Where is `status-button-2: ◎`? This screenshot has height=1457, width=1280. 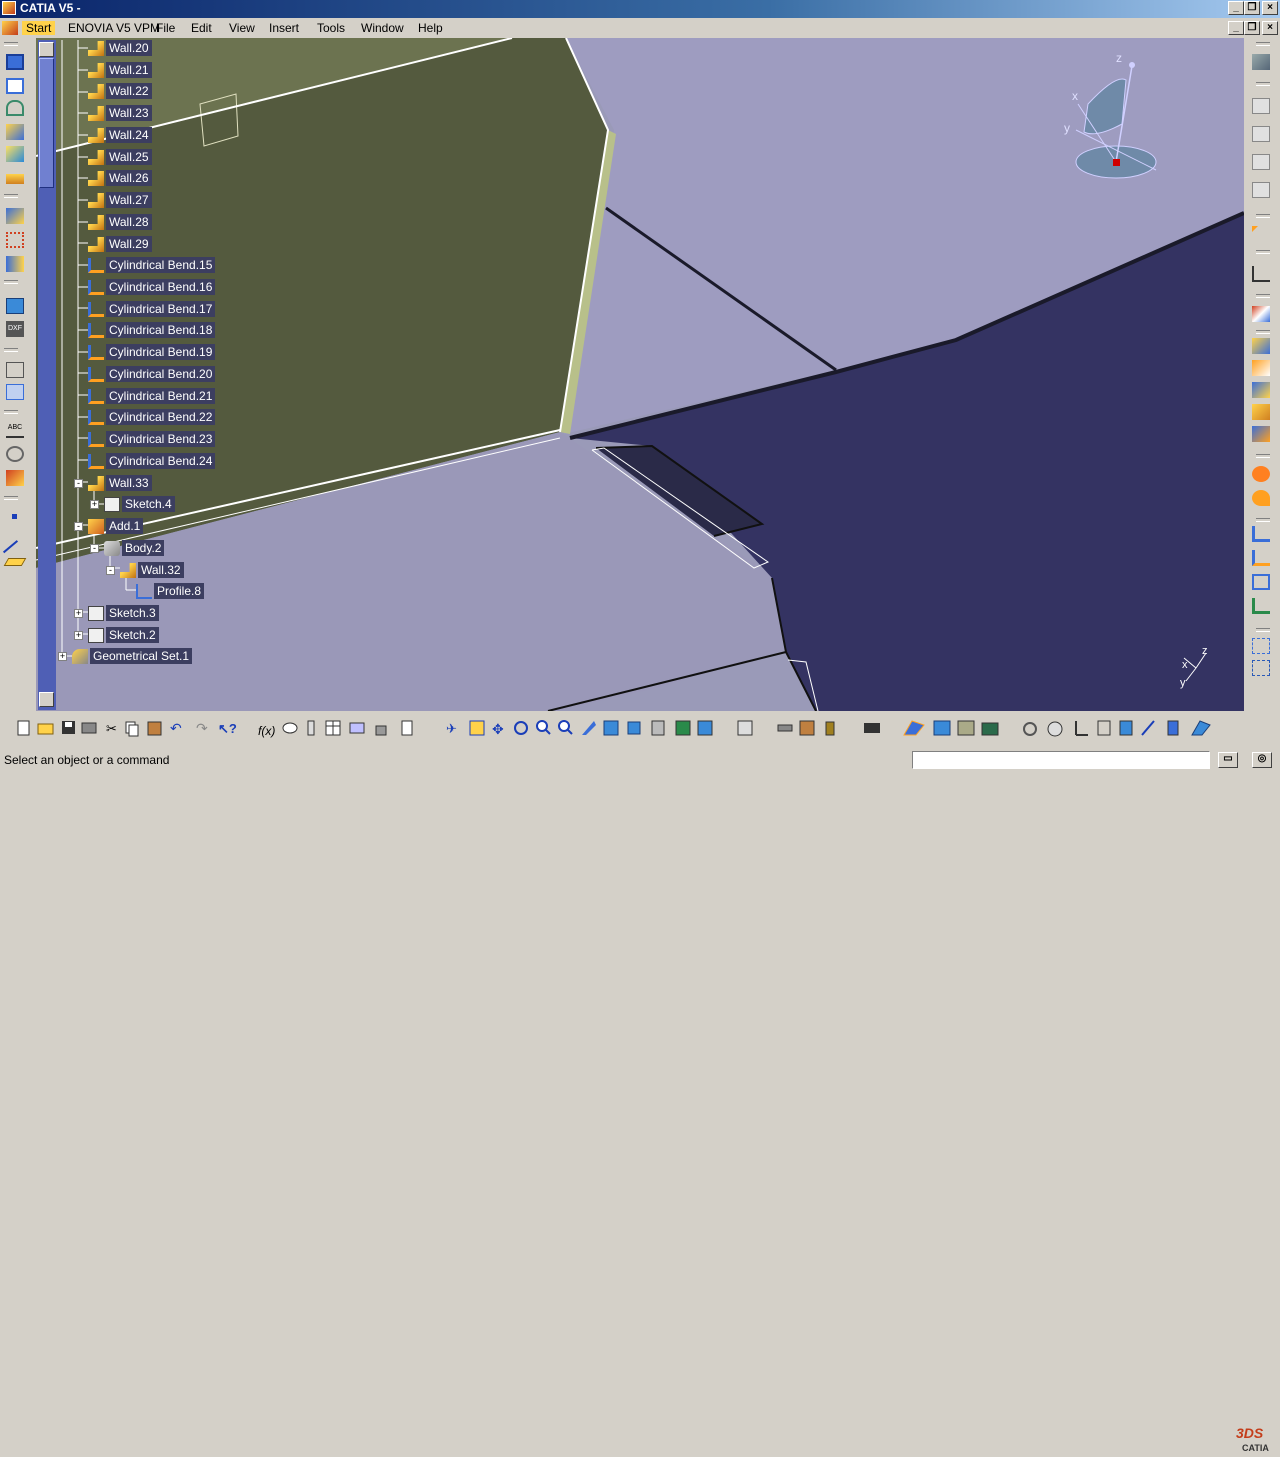
status-button-2: ◎ is located at coordinates (1262, 760).